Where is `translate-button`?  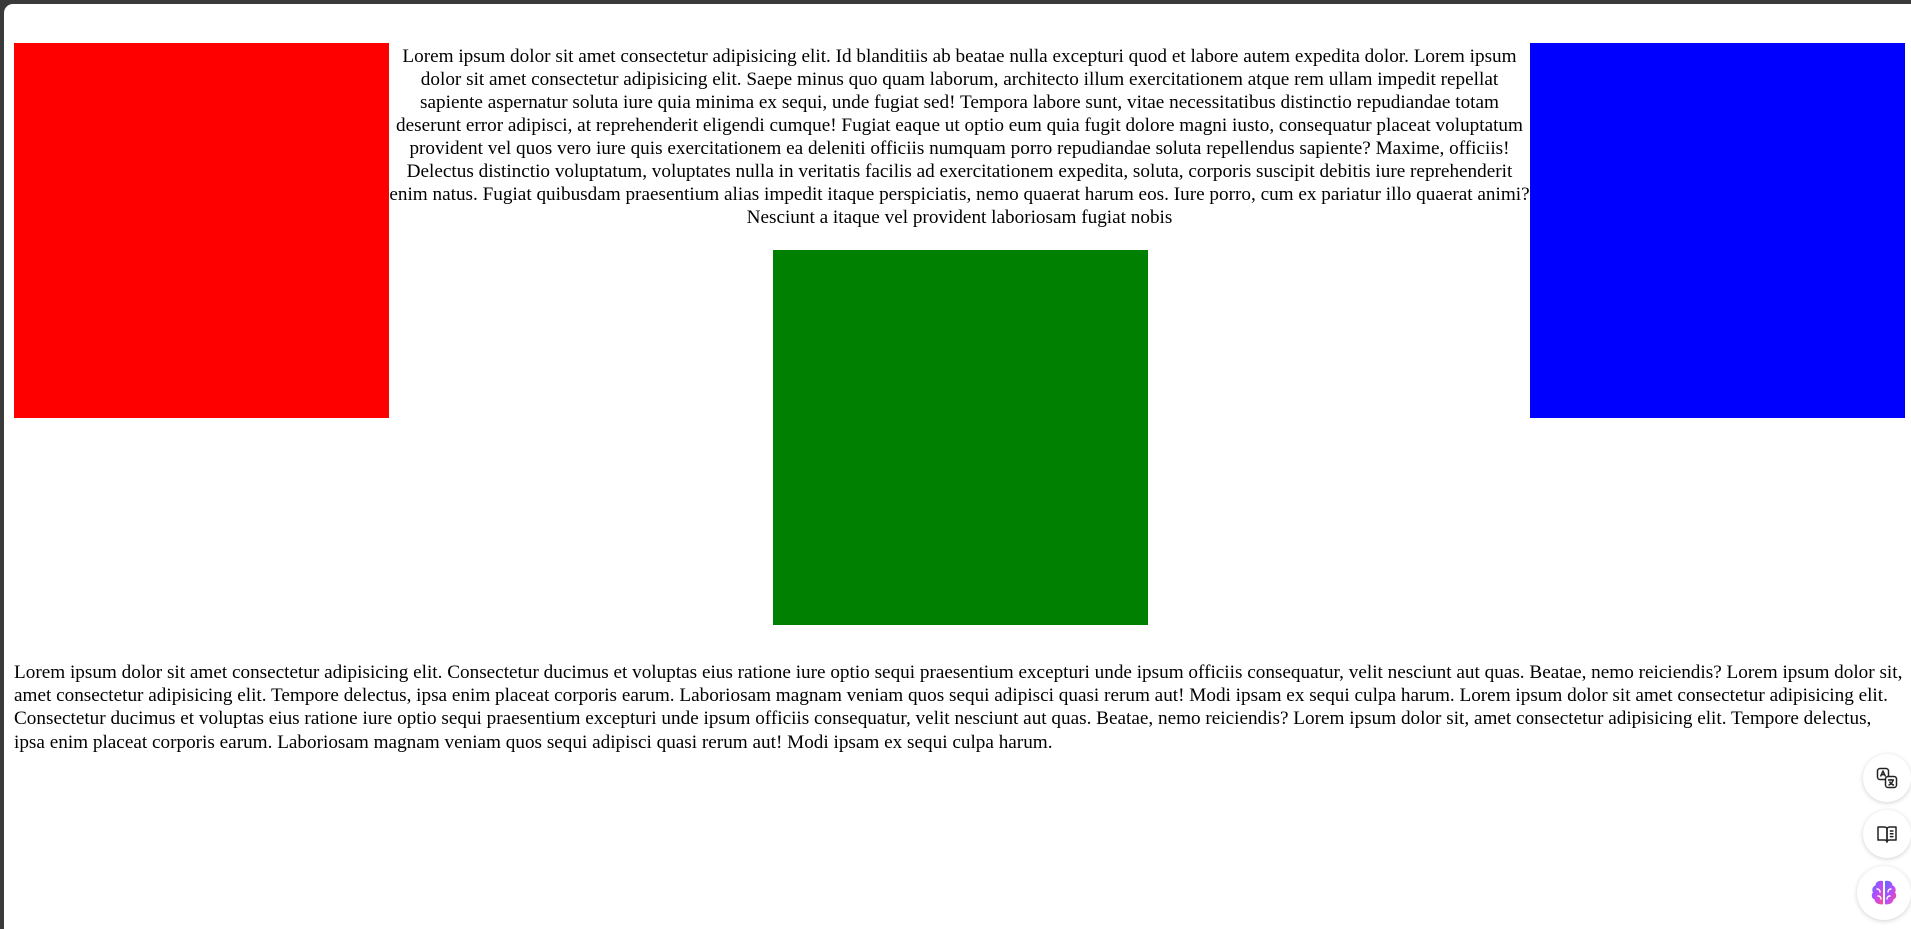
translate-button is located at coordinates (1887, 778).